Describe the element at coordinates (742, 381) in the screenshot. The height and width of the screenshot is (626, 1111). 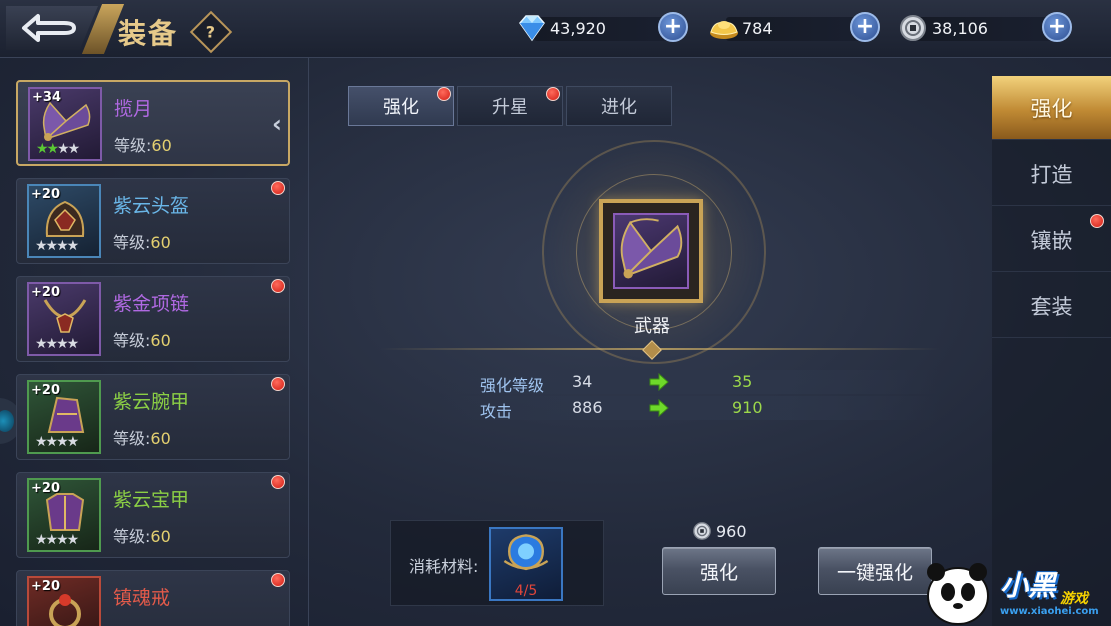
I see `stat-next-value: 35` at that location.